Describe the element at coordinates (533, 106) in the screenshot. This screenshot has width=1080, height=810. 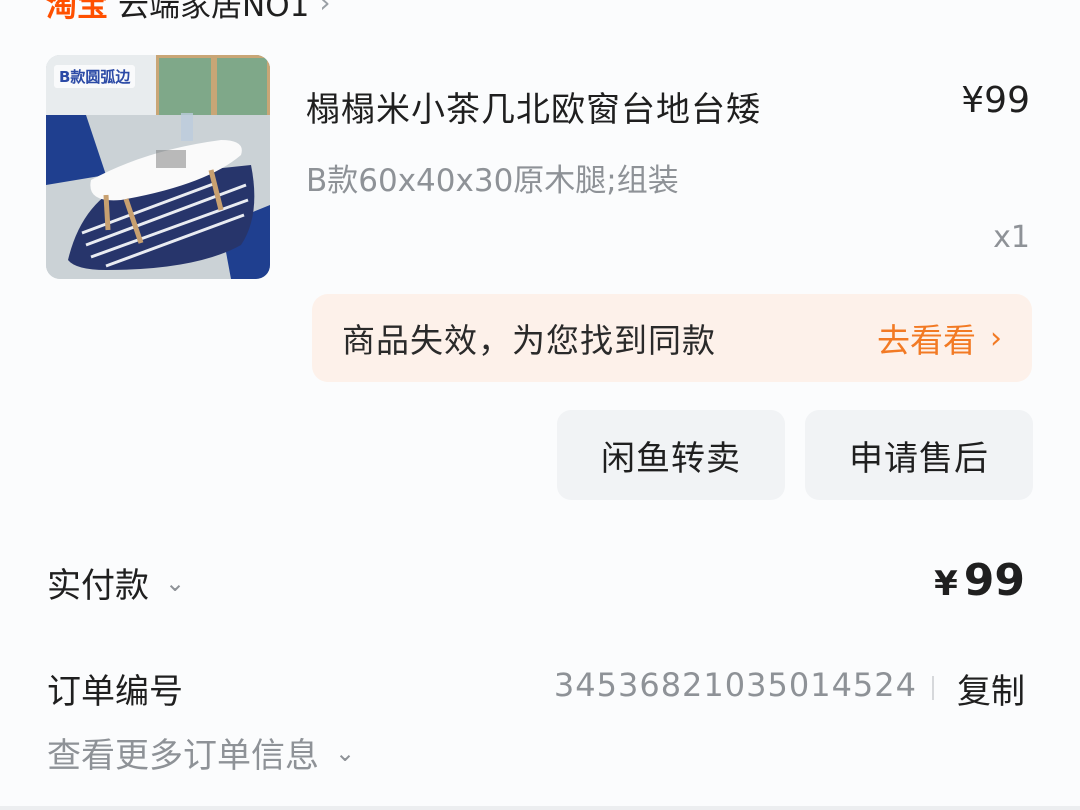
I see `product-title: 榻榻米小茶几北欧窗台地台矮` at that location.